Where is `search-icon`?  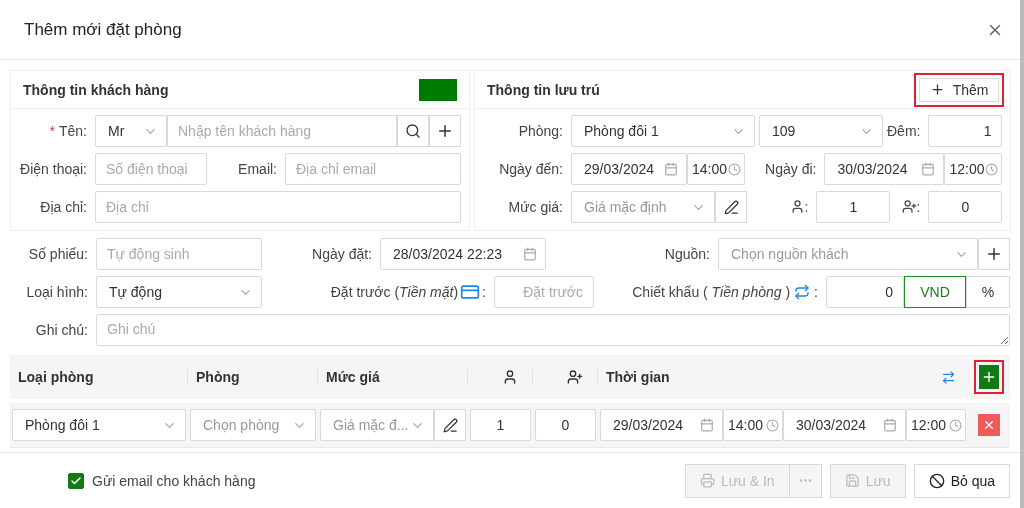
search-icon is located at coordinates (413, 131).